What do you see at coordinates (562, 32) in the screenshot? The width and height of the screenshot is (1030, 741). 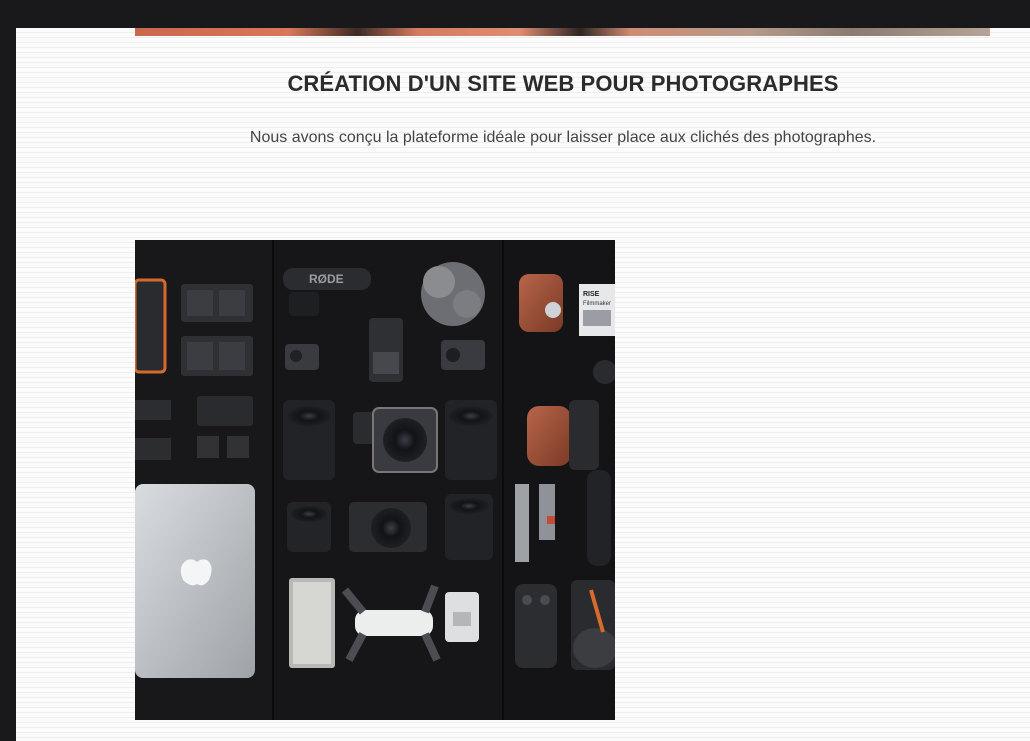 I see `hero-image-bottom-edge` at bounding box center [562, 32].